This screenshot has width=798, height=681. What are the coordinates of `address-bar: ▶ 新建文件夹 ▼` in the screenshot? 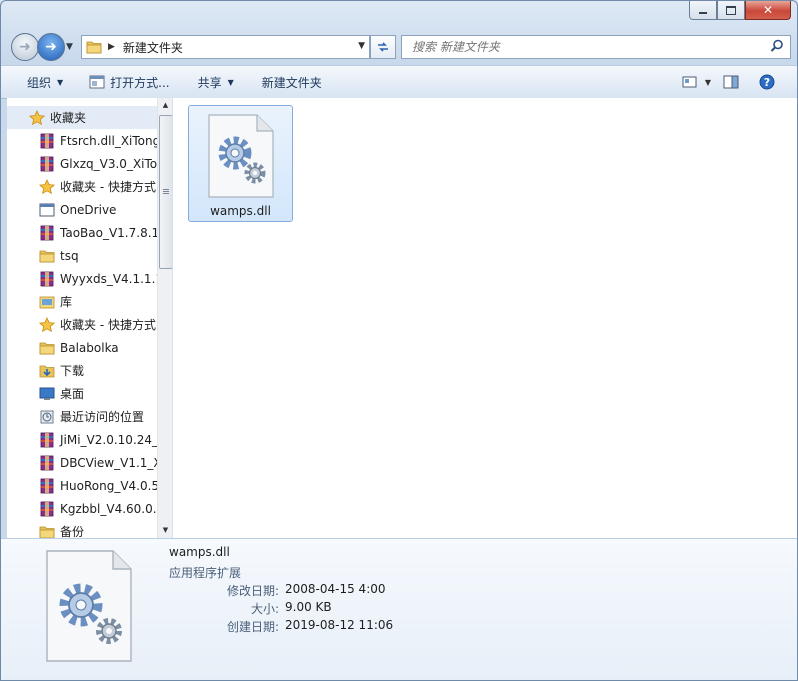 It's located at (225, 47).